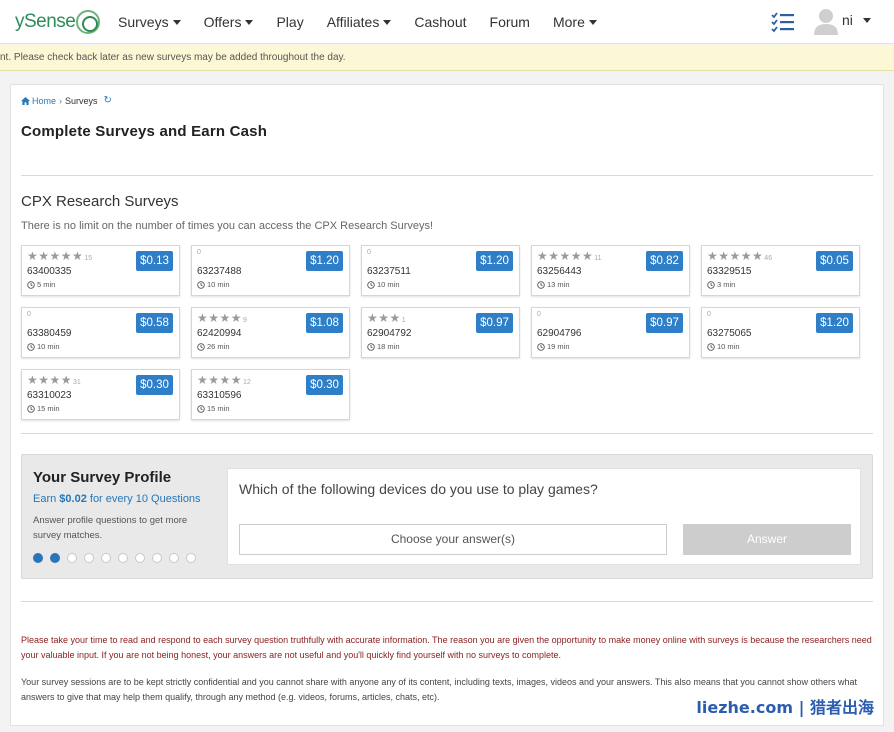 This screenshot has width=894, height=732. What do you see at coordinates (729, 271) in the screenshot?
I see `survey-id: 63329515` at bounding box center [729, 271].